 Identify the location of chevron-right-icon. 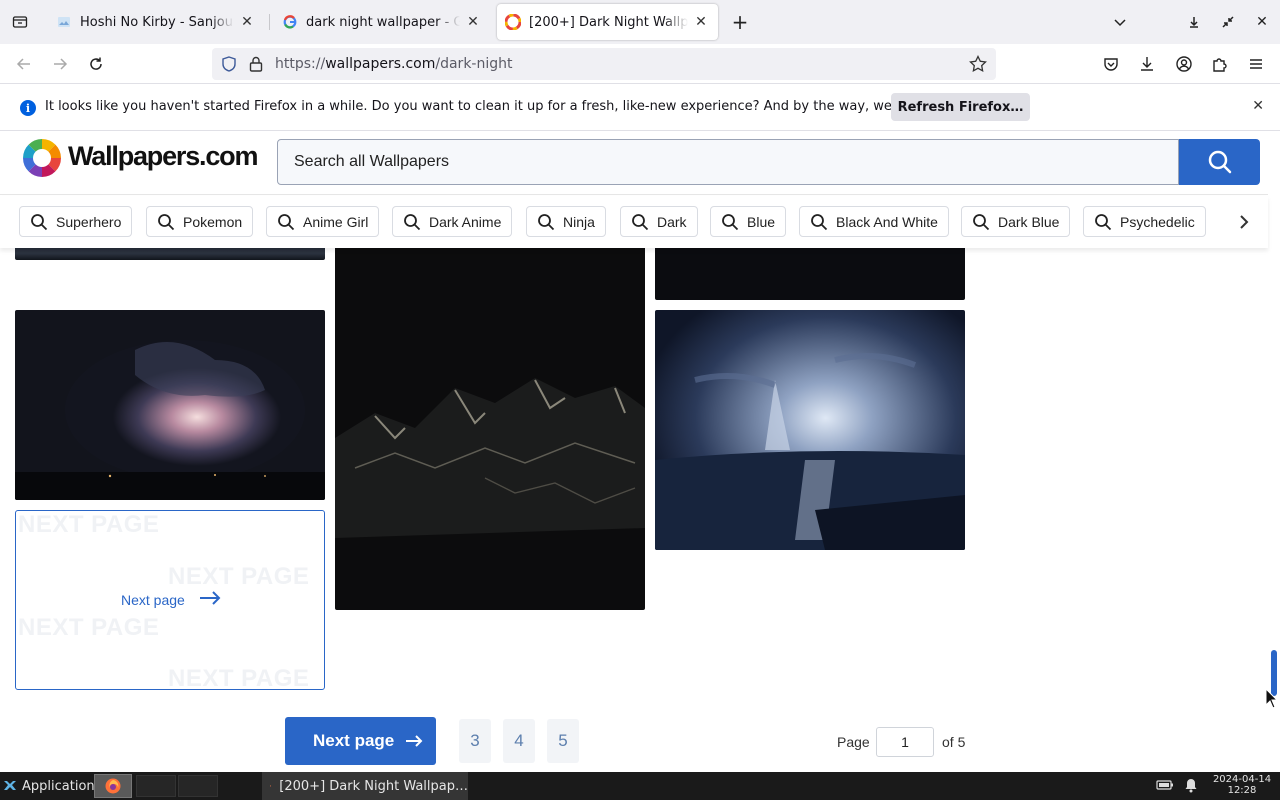
(1244, 222).